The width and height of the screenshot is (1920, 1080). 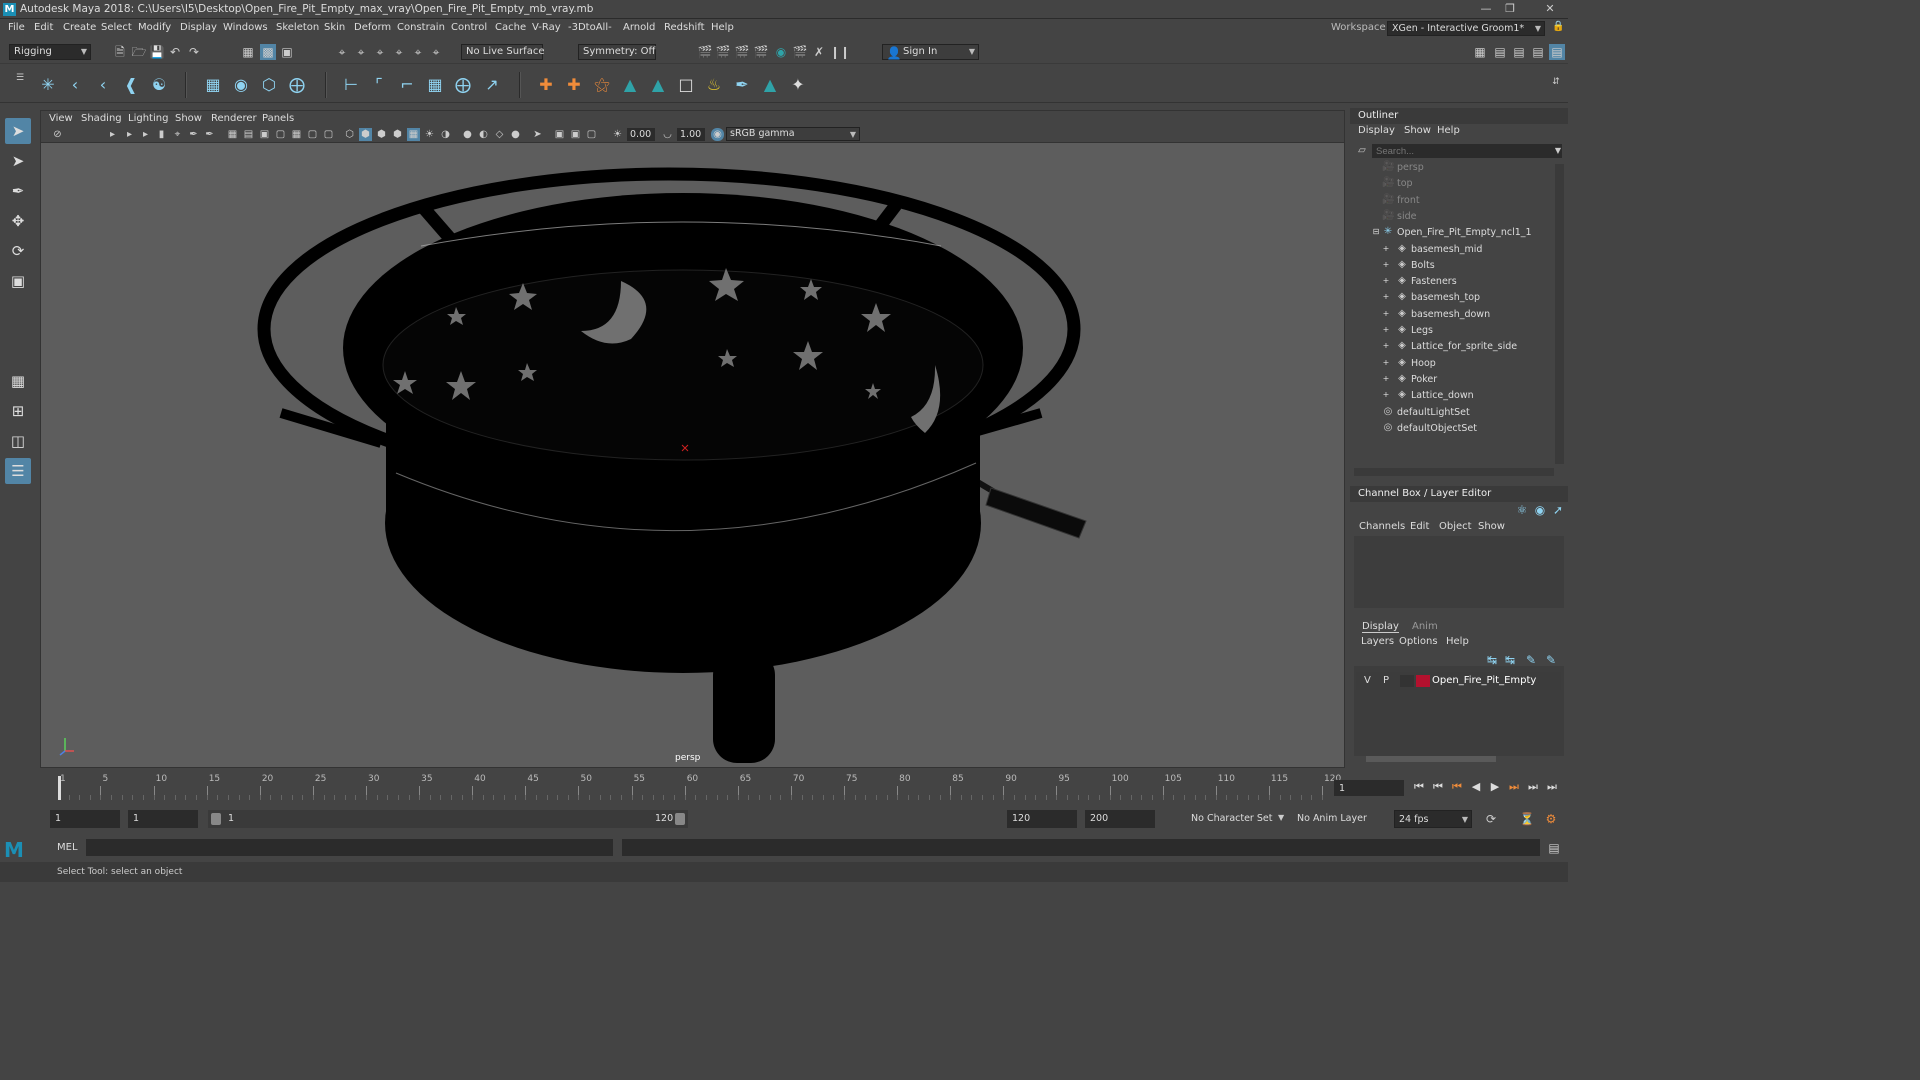 What do you see at coordinates (502, 52) in the screenshot?
I see `live-surface-field: No Live Surface` at bounding box center [502, 52].